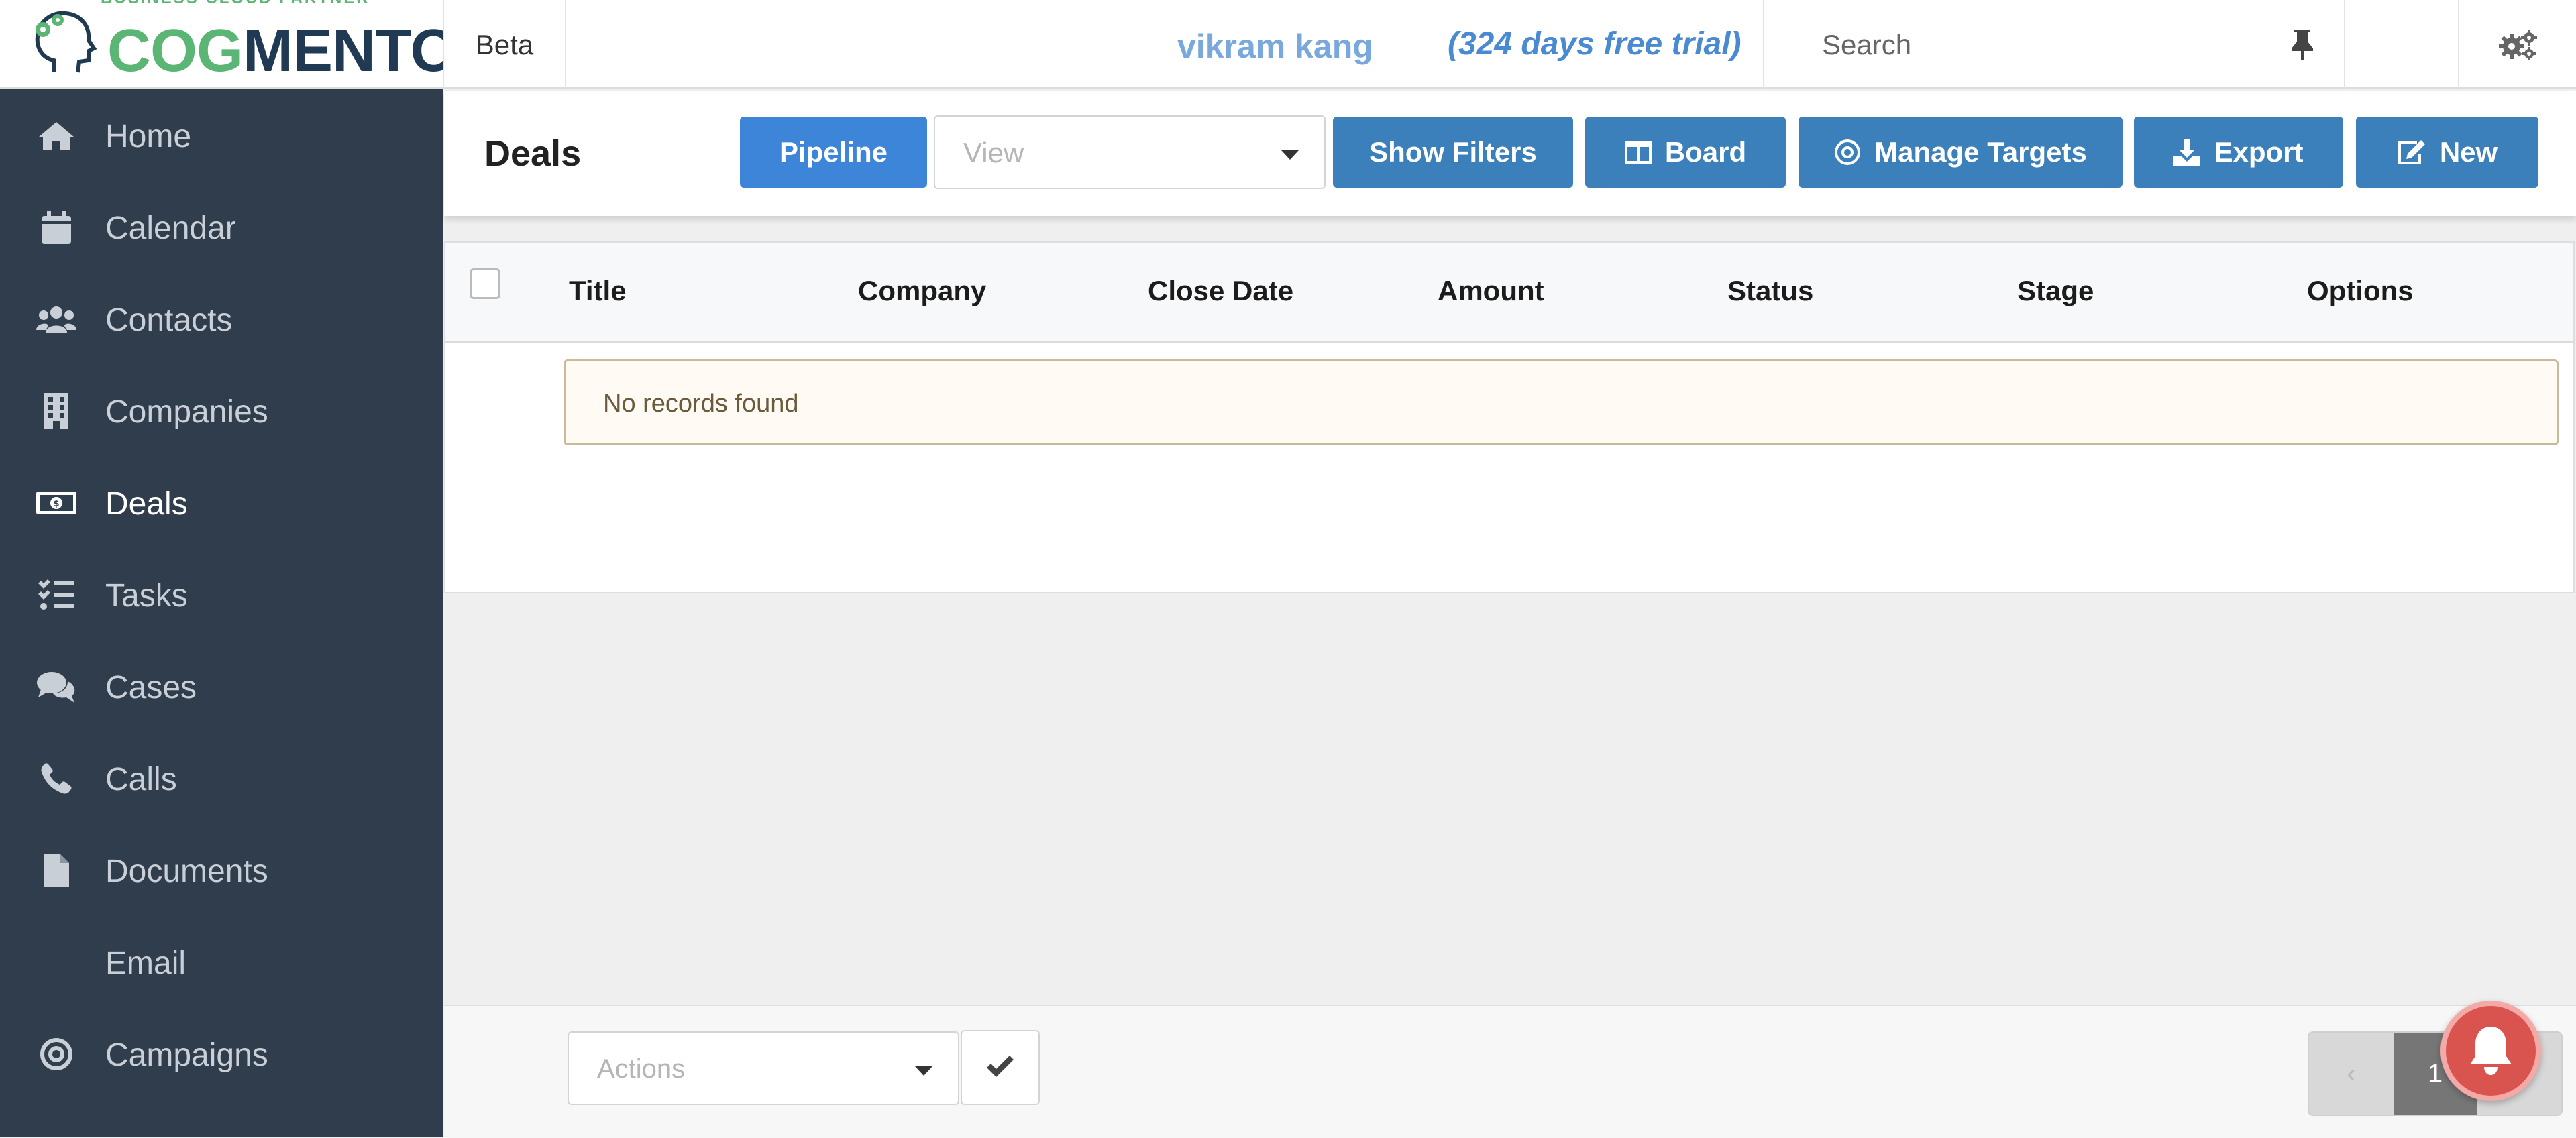 The width and height of the screenshot is (2576, 1138). I want to click on pipeline-button: Pipeline, so click(833, 152).